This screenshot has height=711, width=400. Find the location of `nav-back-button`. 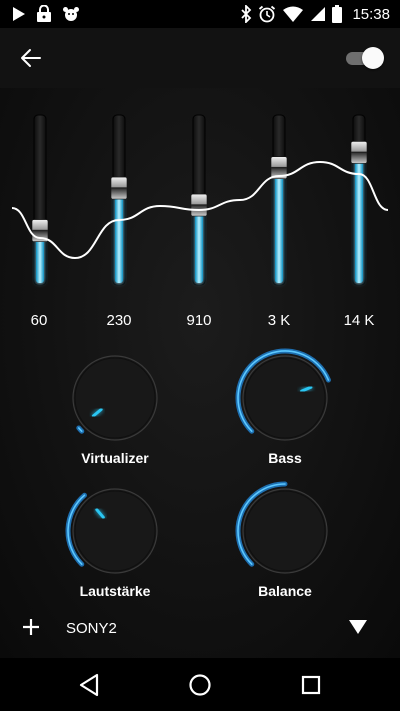

nav-back-button is located at coordinates (90, 685).